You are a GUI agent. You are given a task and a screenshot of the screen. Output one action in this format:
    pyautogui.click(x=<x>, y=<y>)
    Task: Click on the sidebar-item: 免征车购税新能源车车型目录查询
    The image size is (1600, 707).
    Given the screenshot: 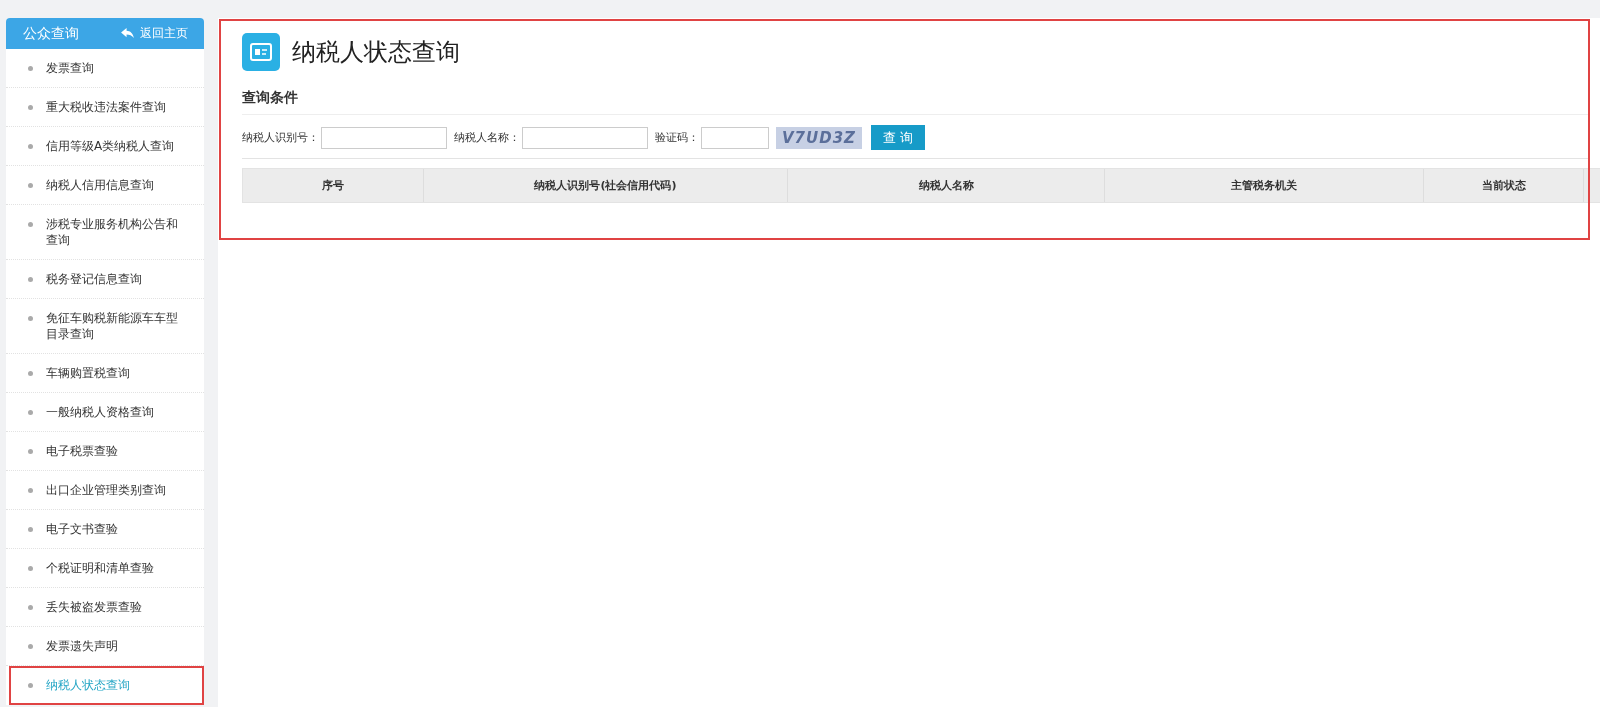 What is the action you would take?
    pyautogui.click(x=105, y=326)
    